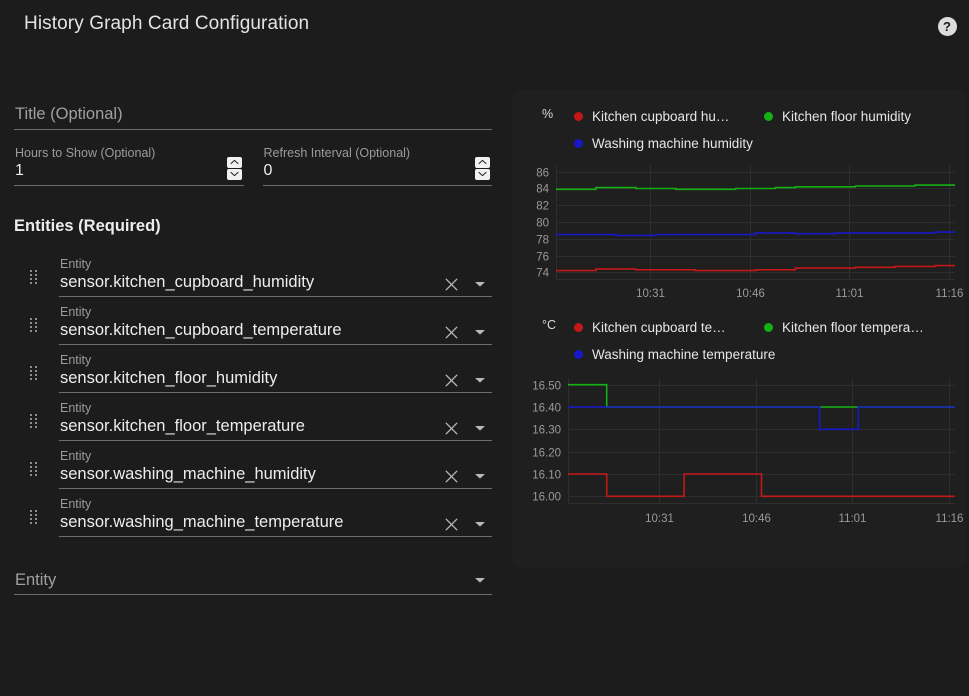 This screenshot has height=696, width=969. I want to click on page-title: History Graph Card Configuration, so click(167, 23).